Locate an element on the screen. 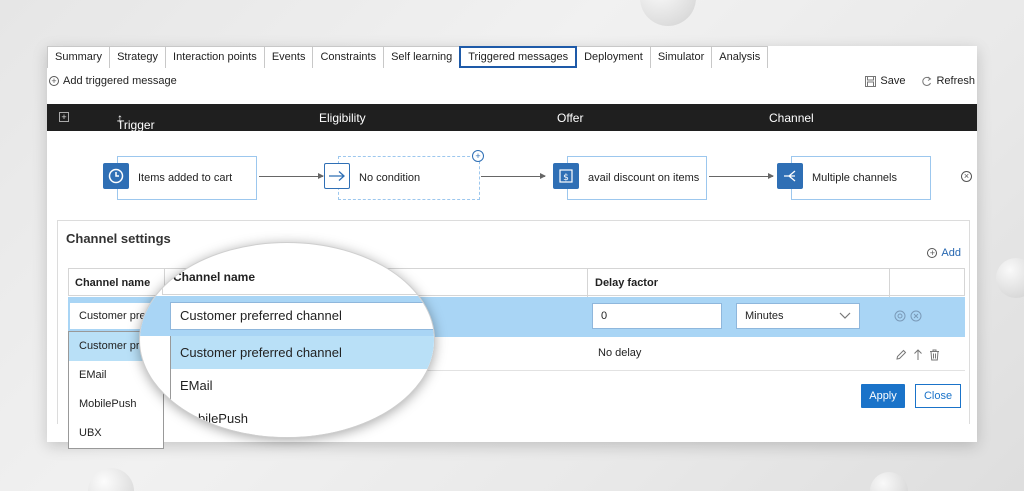  eligibility-node-label: No condition is located at coordinates (390, 178).